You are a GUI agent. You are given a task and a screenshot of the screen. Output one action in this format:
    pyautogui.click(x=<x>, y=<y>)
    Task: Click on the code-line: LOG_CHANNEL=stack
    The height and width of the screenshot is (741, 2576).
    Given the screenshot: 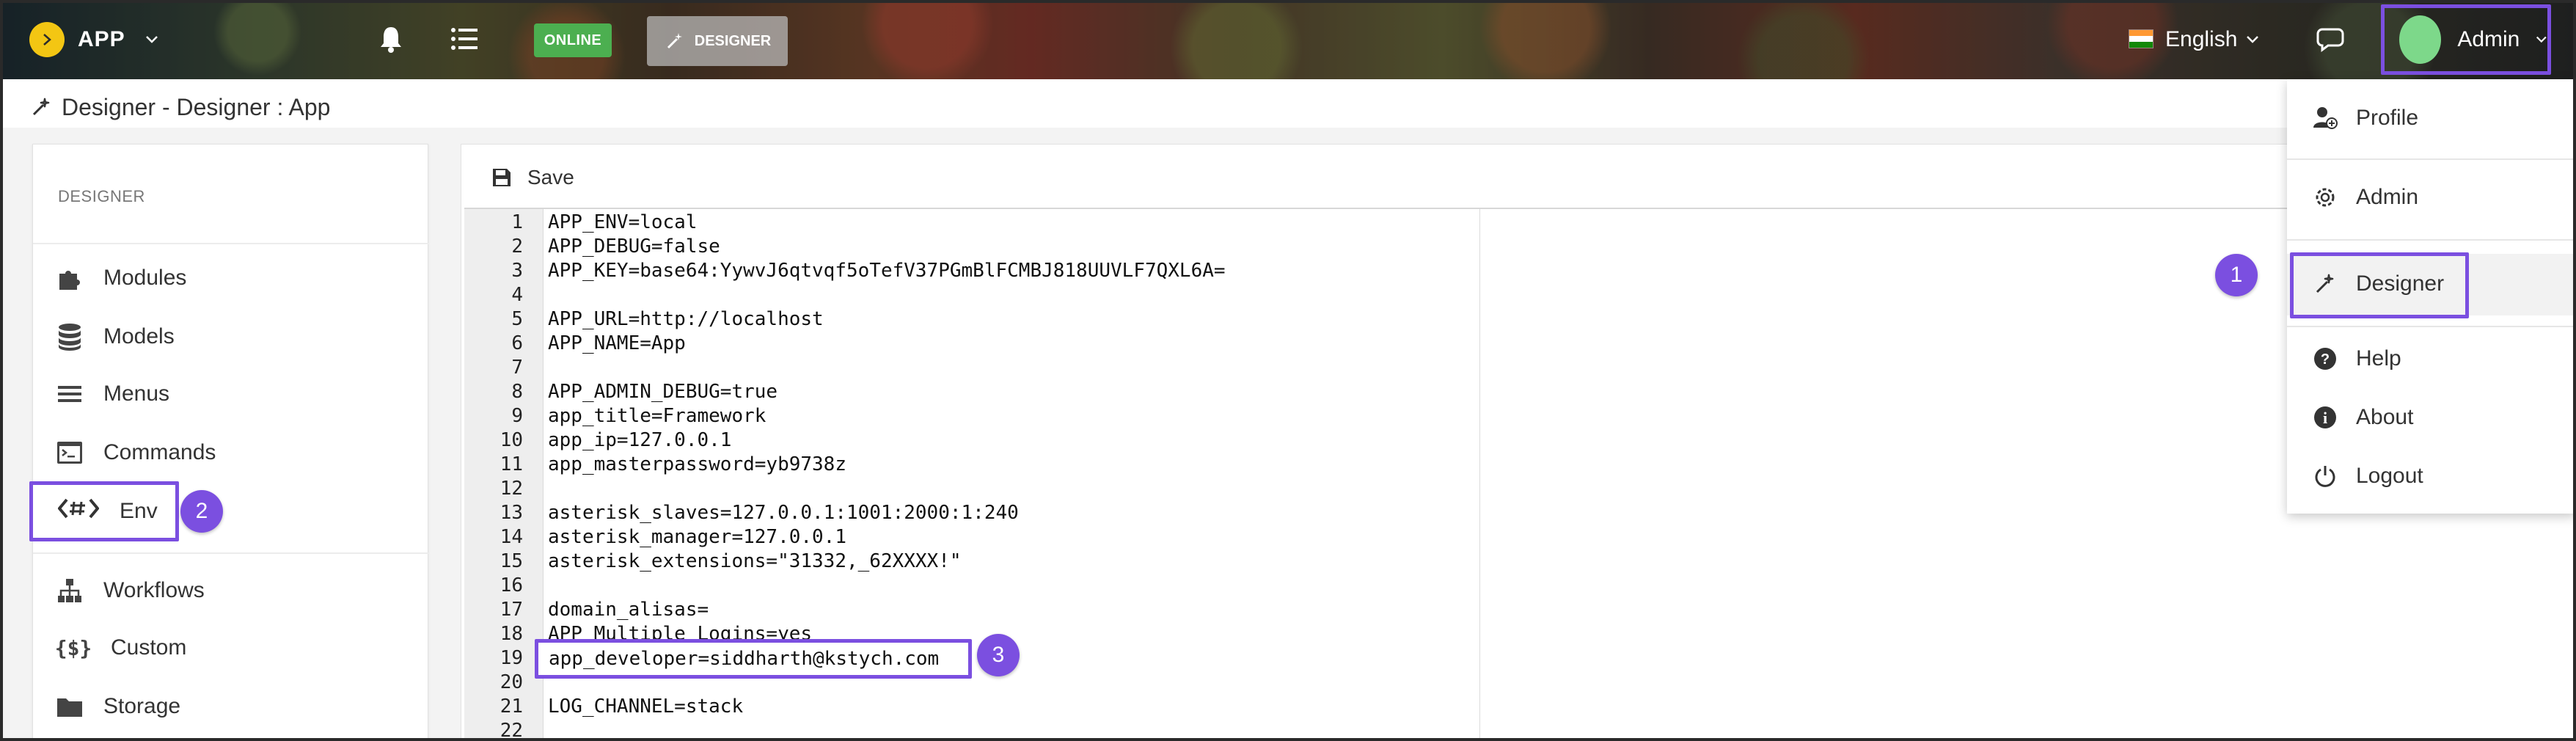 What is the action you would take?
    pyautogui.click(x=645, y=707)
    